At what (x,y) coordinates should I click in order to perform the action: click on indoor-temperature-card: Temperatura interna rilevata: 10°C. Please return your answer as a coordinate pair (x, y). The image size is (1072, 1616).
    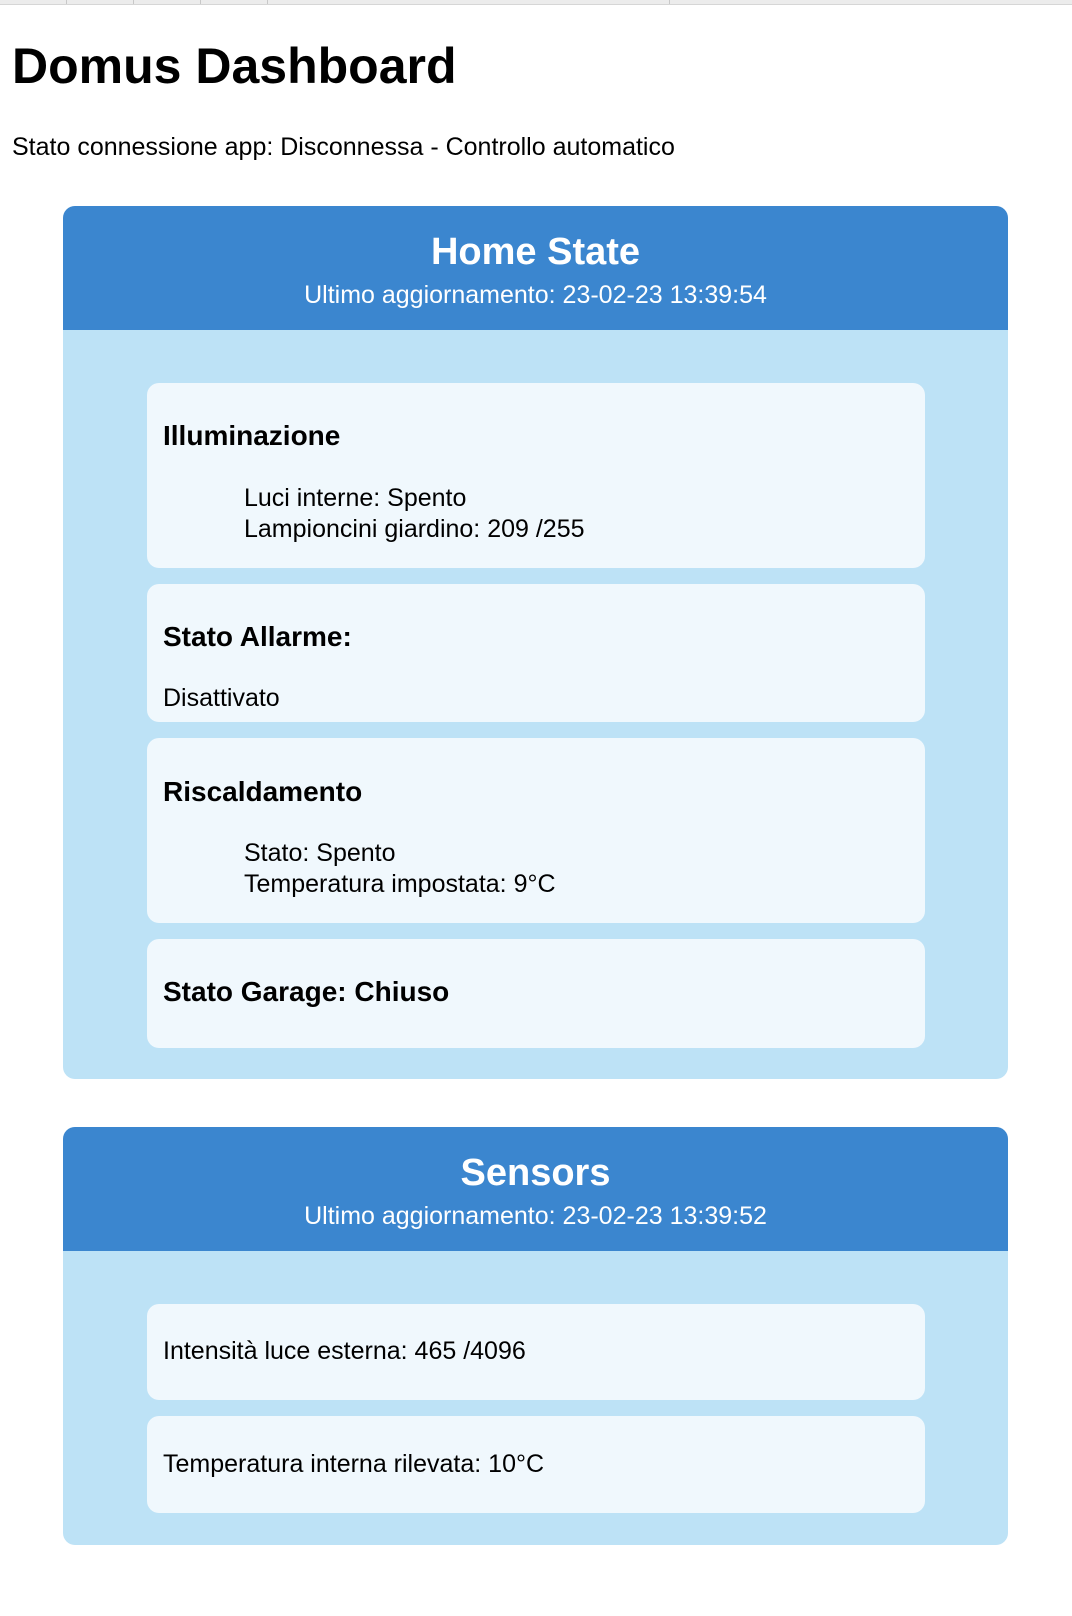
    Looking at the image, I should click on (536, 1464).